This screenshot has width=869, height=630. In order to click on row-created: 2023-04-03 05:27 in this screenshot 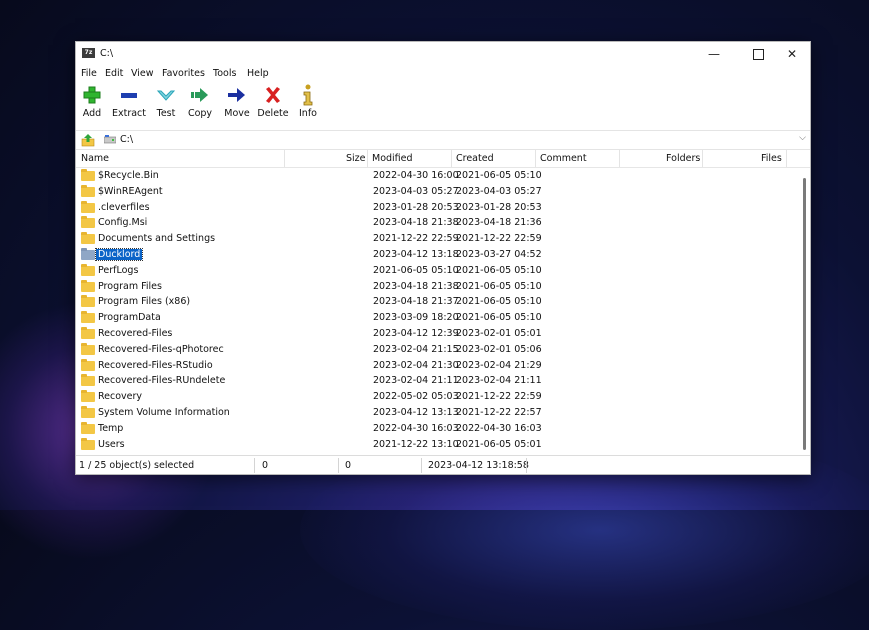, I will do `click(499, 191)`.